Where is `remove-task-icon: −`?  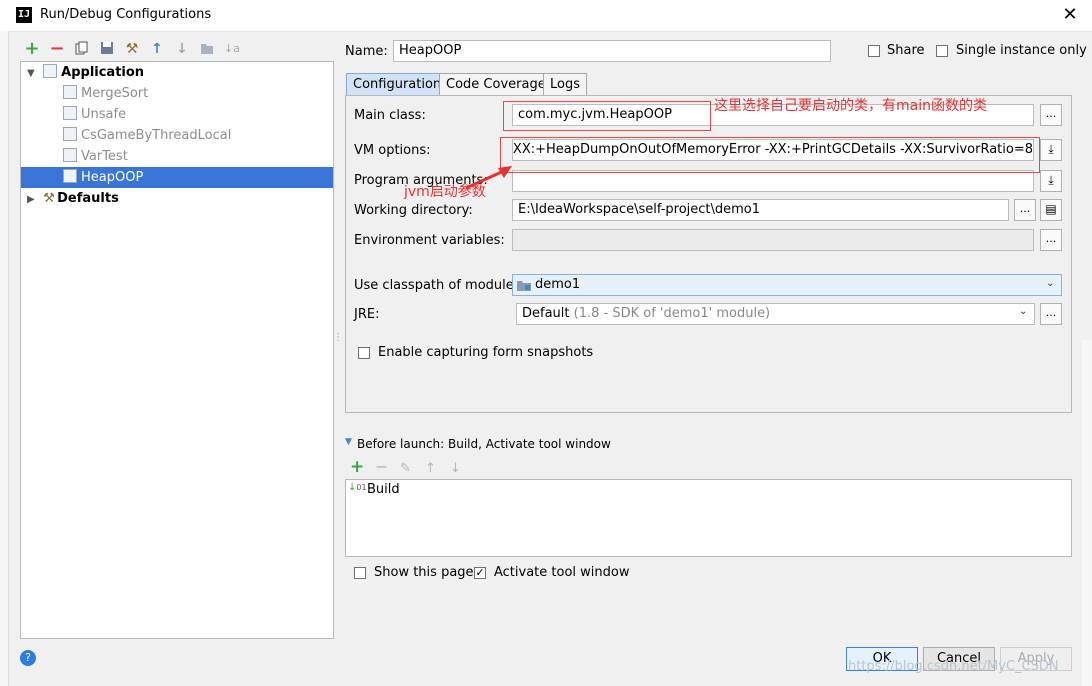 remove-task-icon: − is located at coordinates (381, 466).